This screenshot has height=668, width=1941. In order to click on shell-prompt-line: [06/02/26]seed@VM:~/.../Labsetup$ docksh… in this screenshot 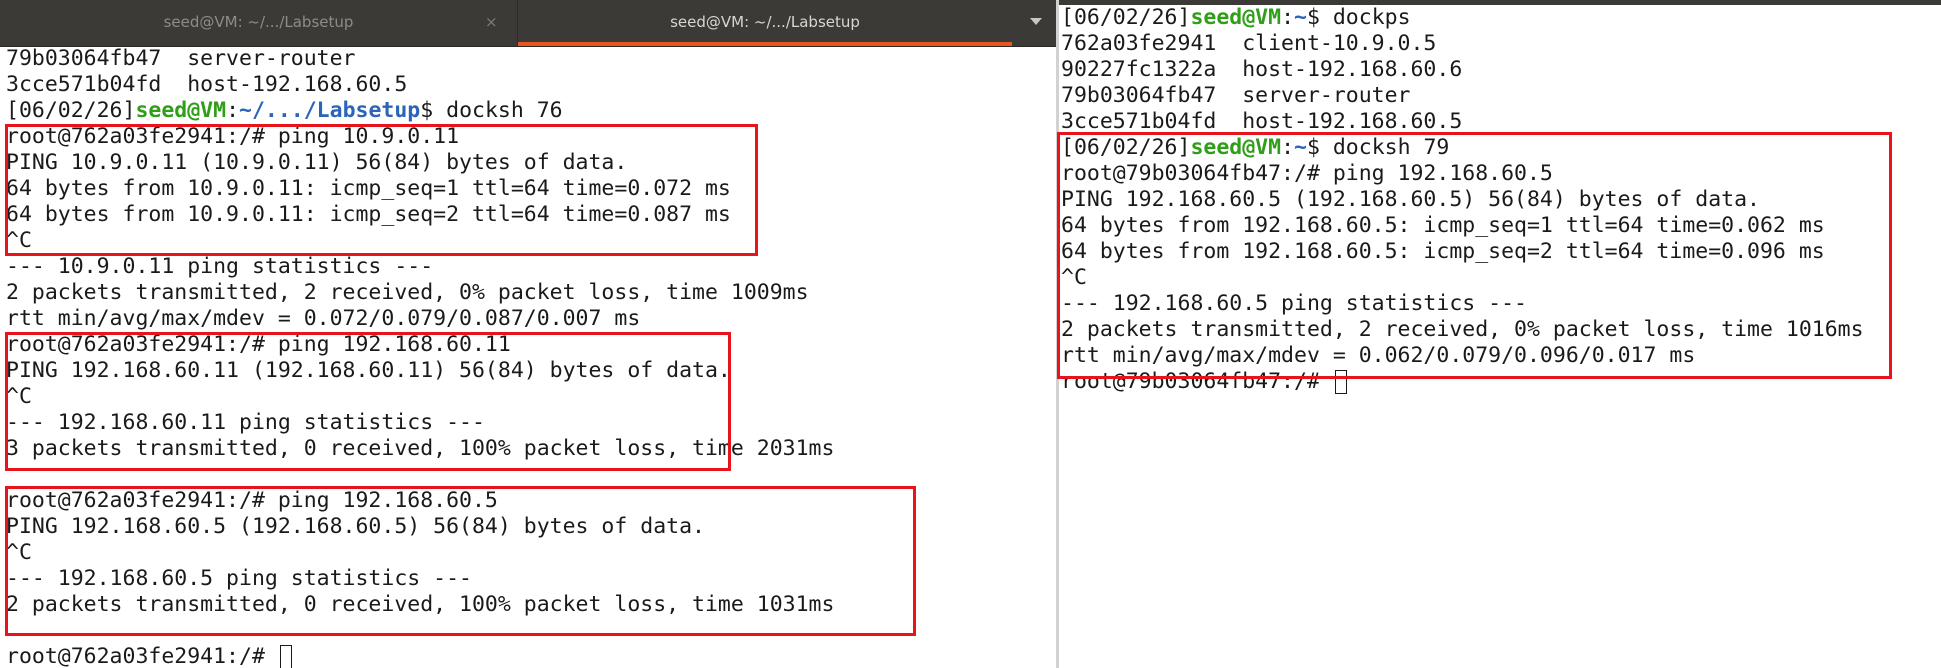, I will do `click(284, 111)`.